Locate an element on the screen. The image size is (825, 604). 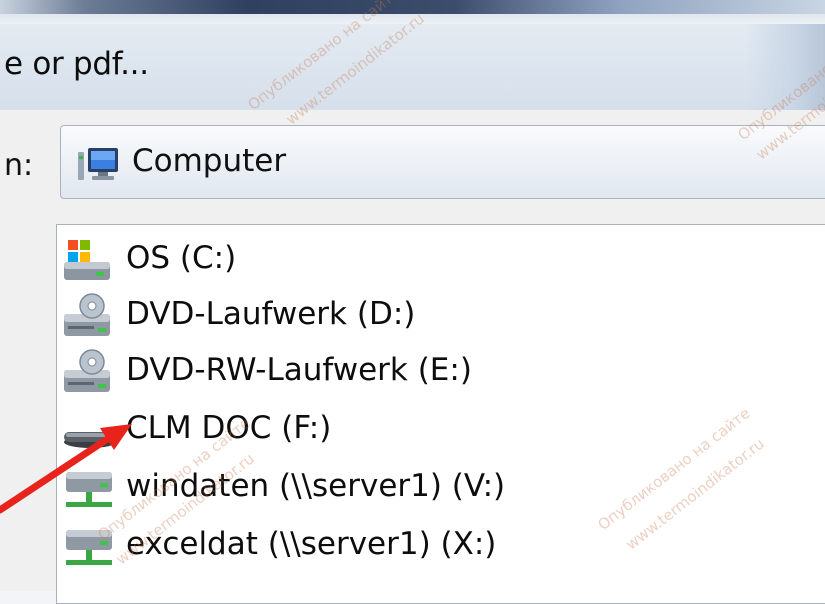
drive-label: exceldat (\\server1) (X:) is located at coordinates (311, 544).